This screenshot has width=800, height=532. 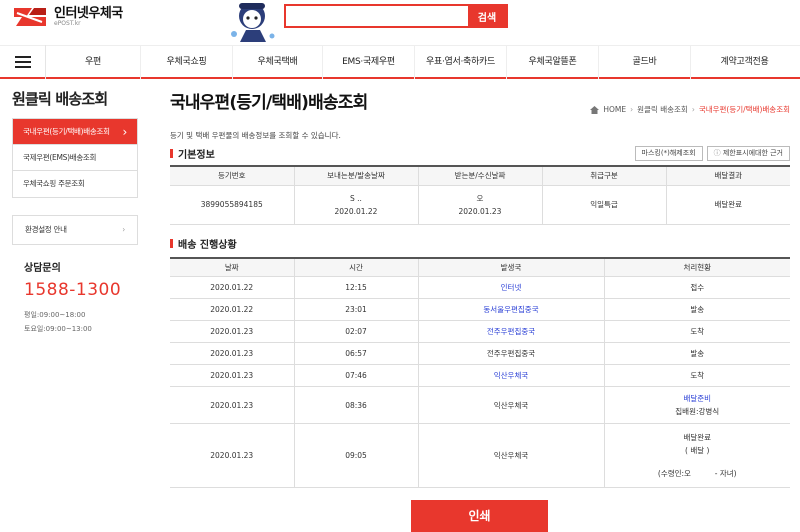 I want to click on office-link: 인터넷, so click(x=511, y=287).